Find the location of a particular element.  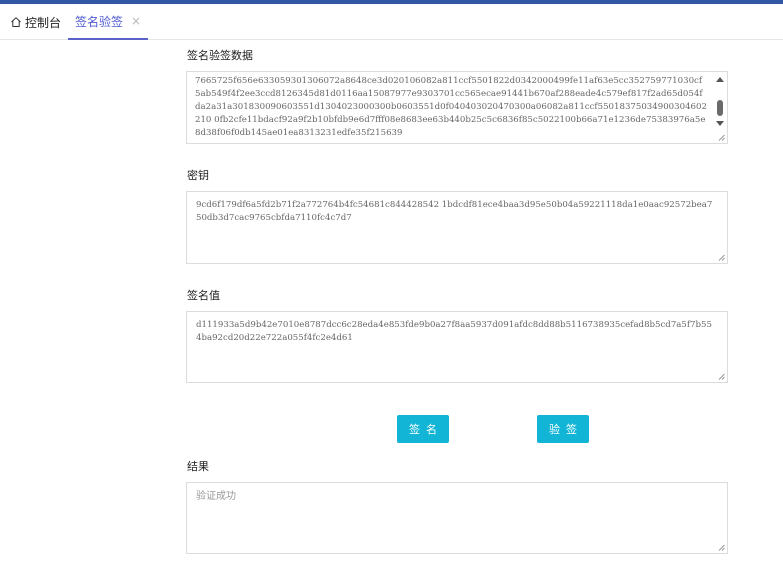

tab-console-label: 控制台 is located at coordinates (43, 22).